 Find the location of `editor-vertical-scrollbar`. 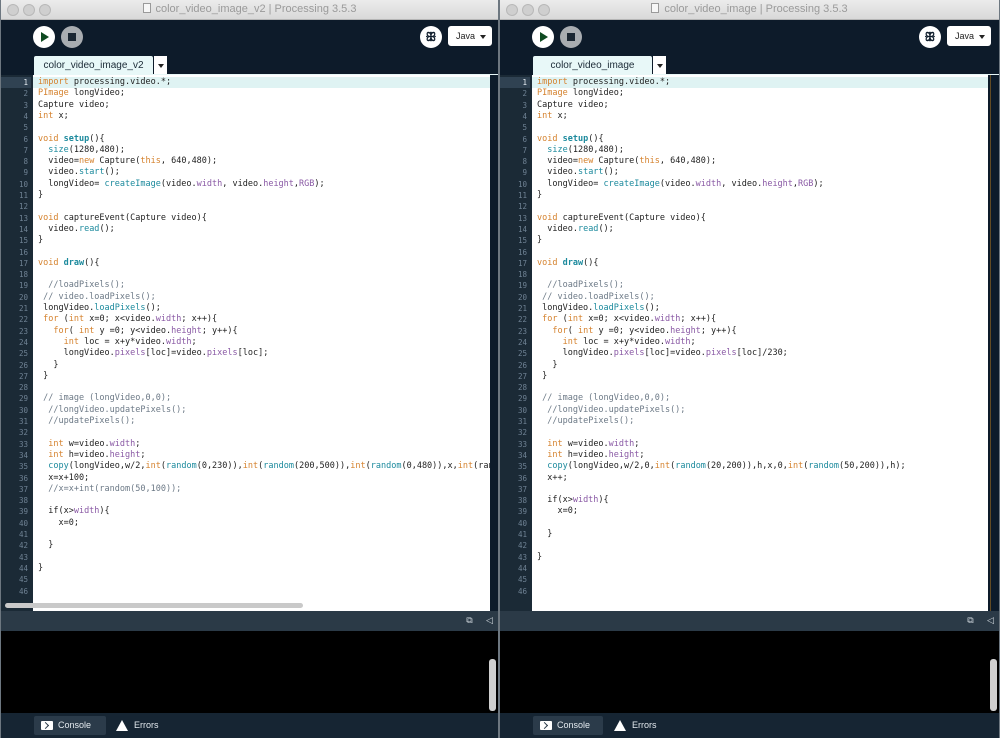

editor-vertical-scrollbar is located at coordinates (494, 343).